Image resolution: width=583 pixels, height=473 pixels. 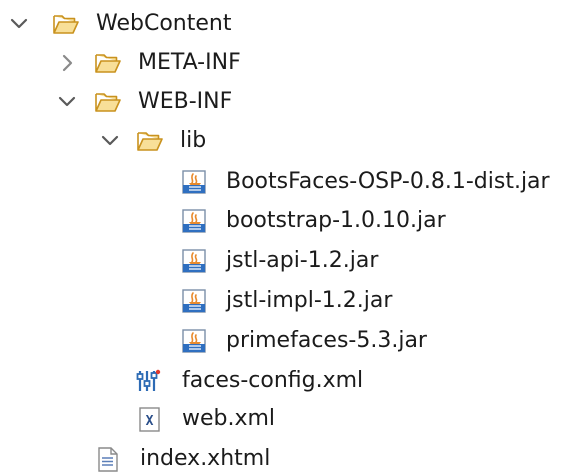 I want to click on tree-item-label: jstl-api-1.2.jar, so click(x=302, y=260).